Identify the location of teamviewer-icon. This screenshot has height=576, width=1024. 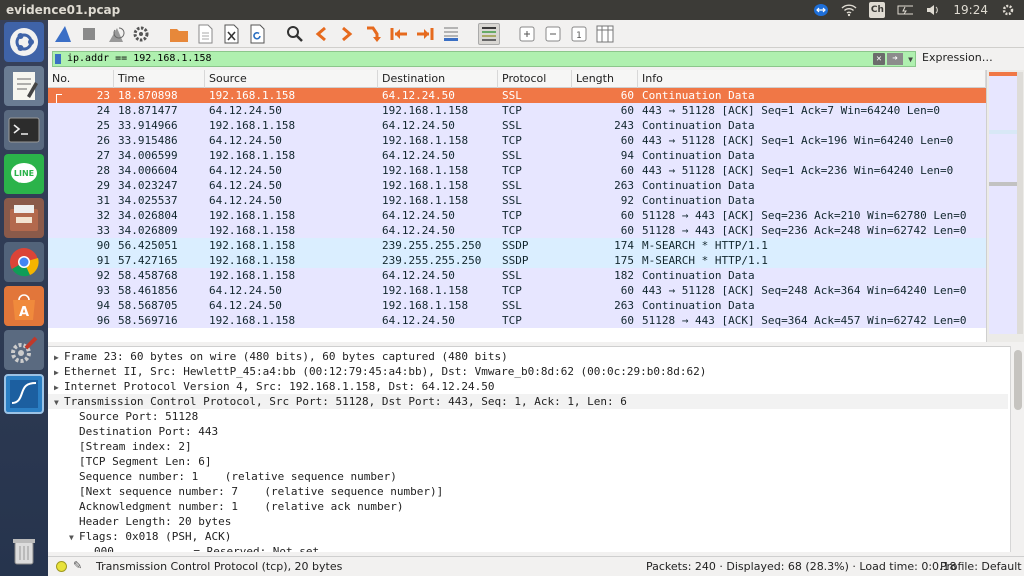
(821, 10).